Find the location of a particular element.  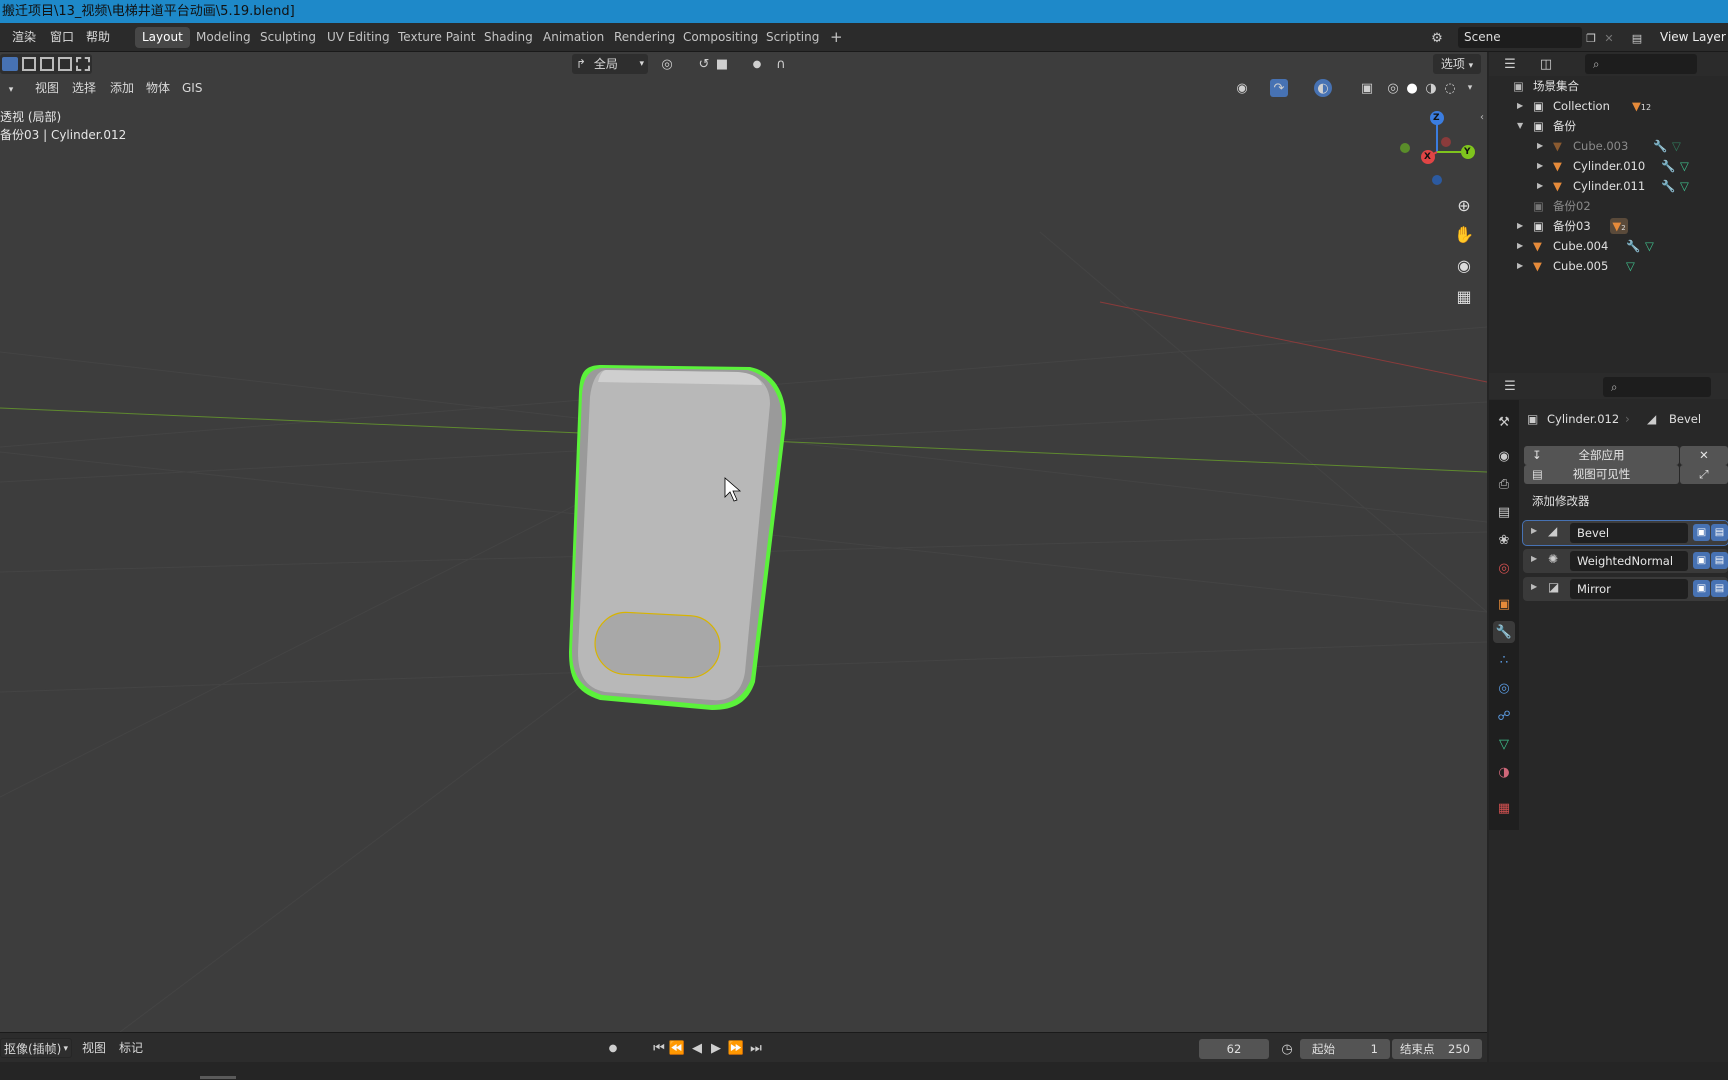

clock-icon: ◷ is located at coordinates (1287, 1049).